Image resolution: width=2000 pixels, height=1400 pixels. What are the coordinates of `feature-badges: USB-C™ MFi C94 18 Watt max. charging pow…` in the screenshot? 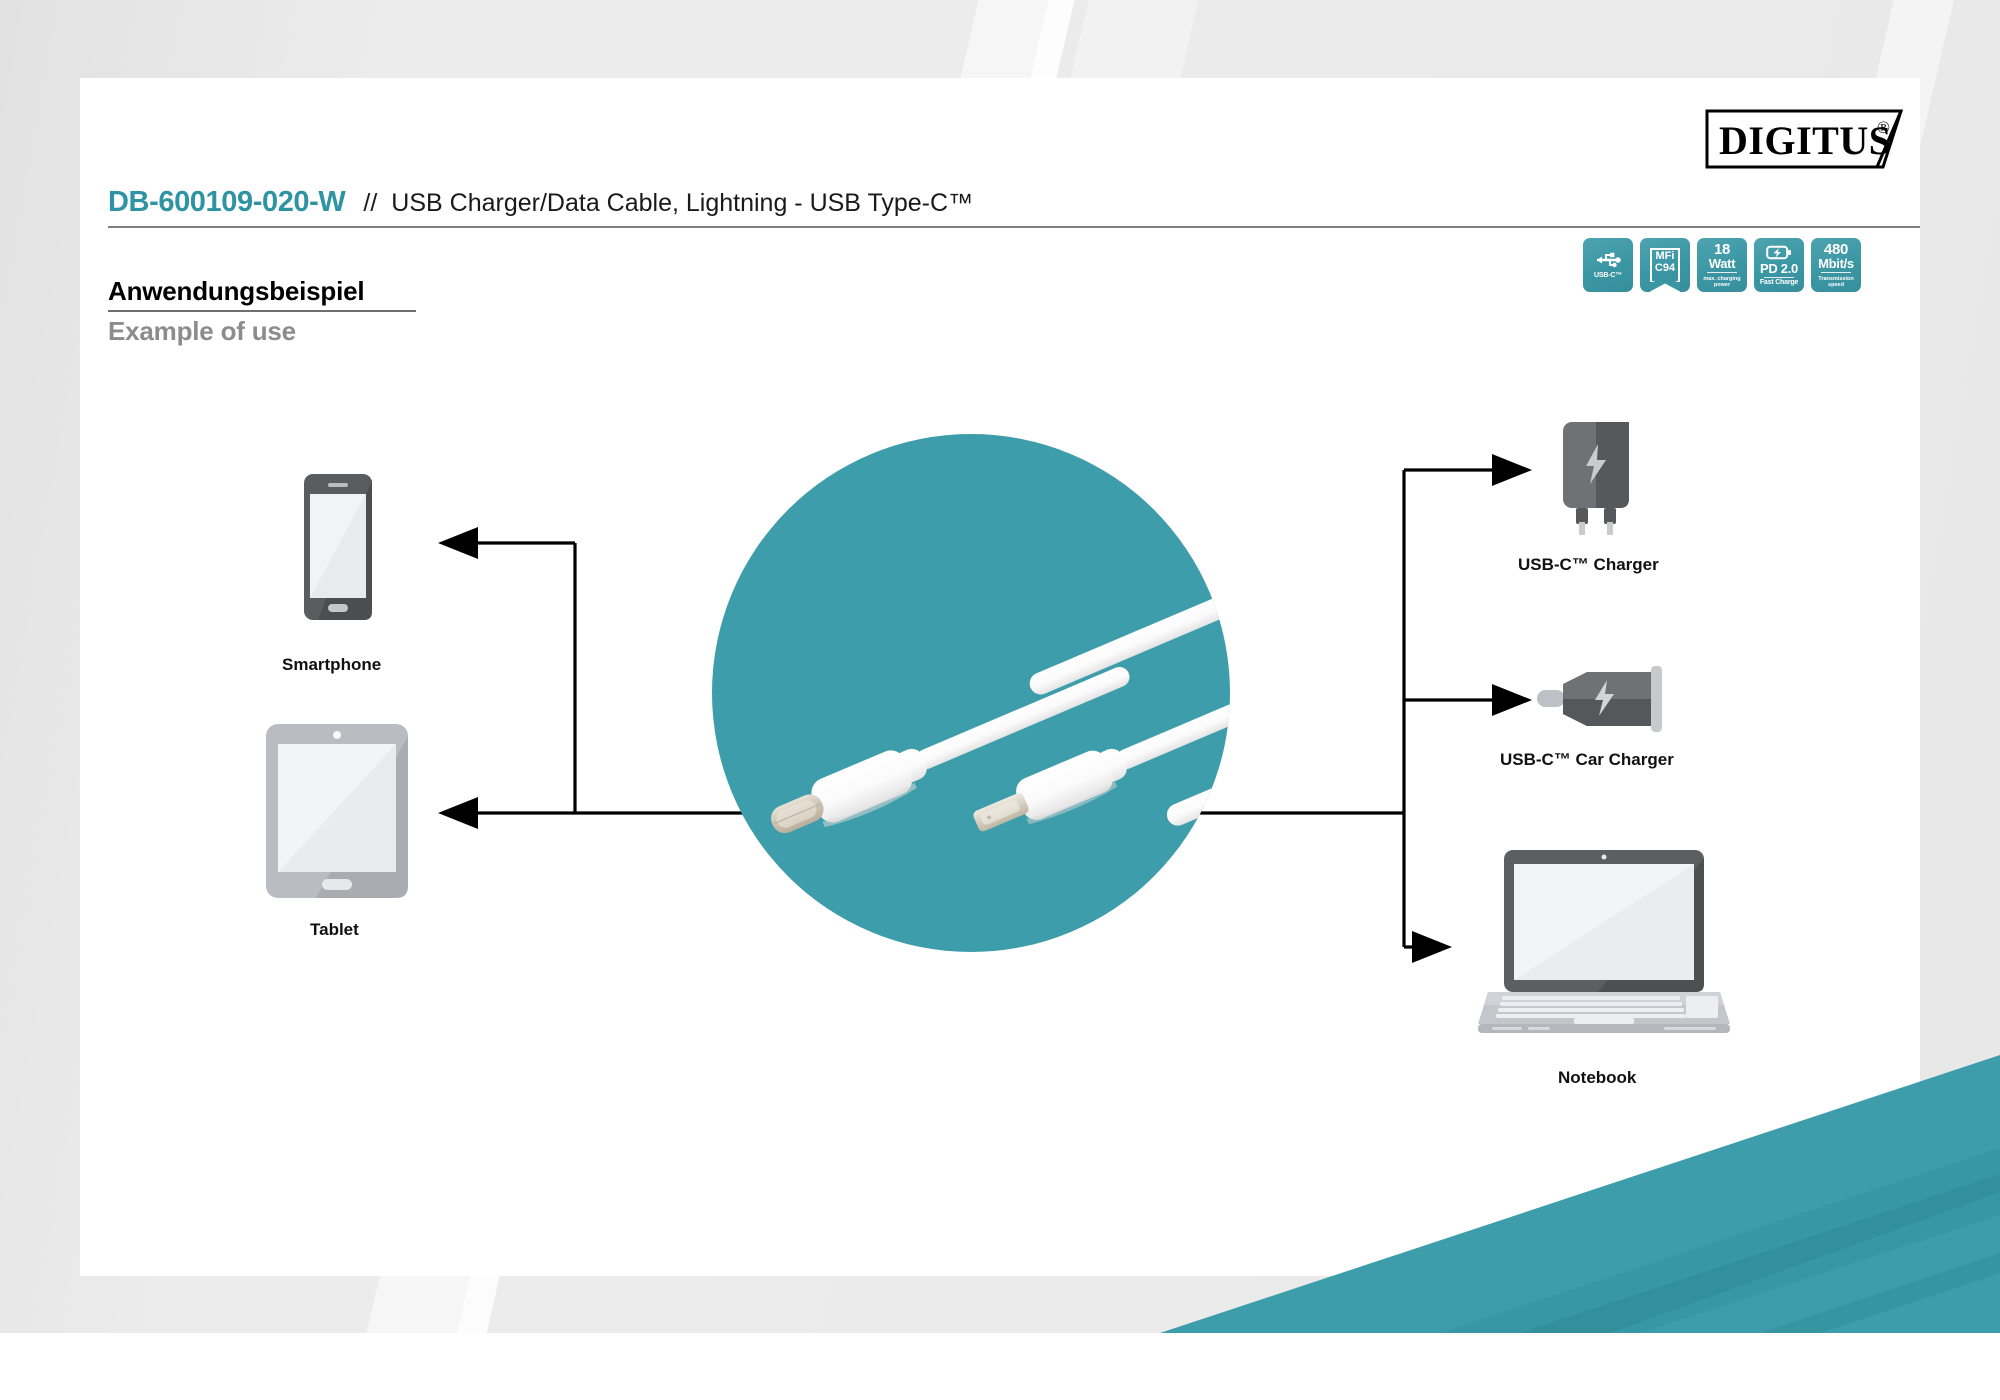 It's located at (1722, 266).